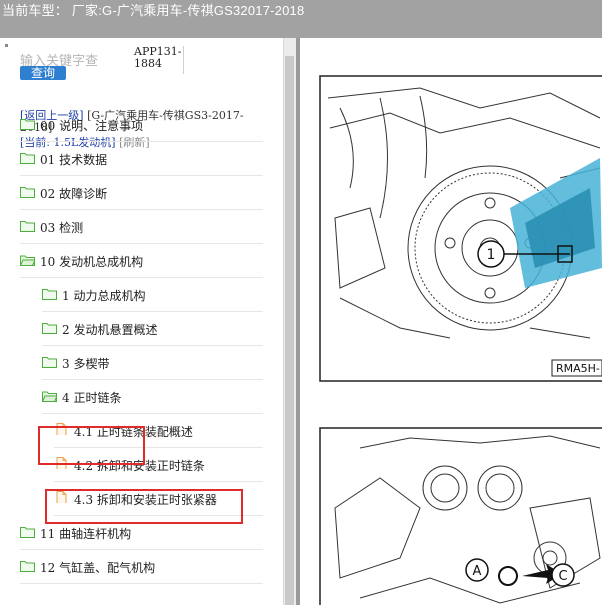  Describe the element at coordinates (141, 159) in the screenshot. I see `tree-item: 01 技术数据` at that location.